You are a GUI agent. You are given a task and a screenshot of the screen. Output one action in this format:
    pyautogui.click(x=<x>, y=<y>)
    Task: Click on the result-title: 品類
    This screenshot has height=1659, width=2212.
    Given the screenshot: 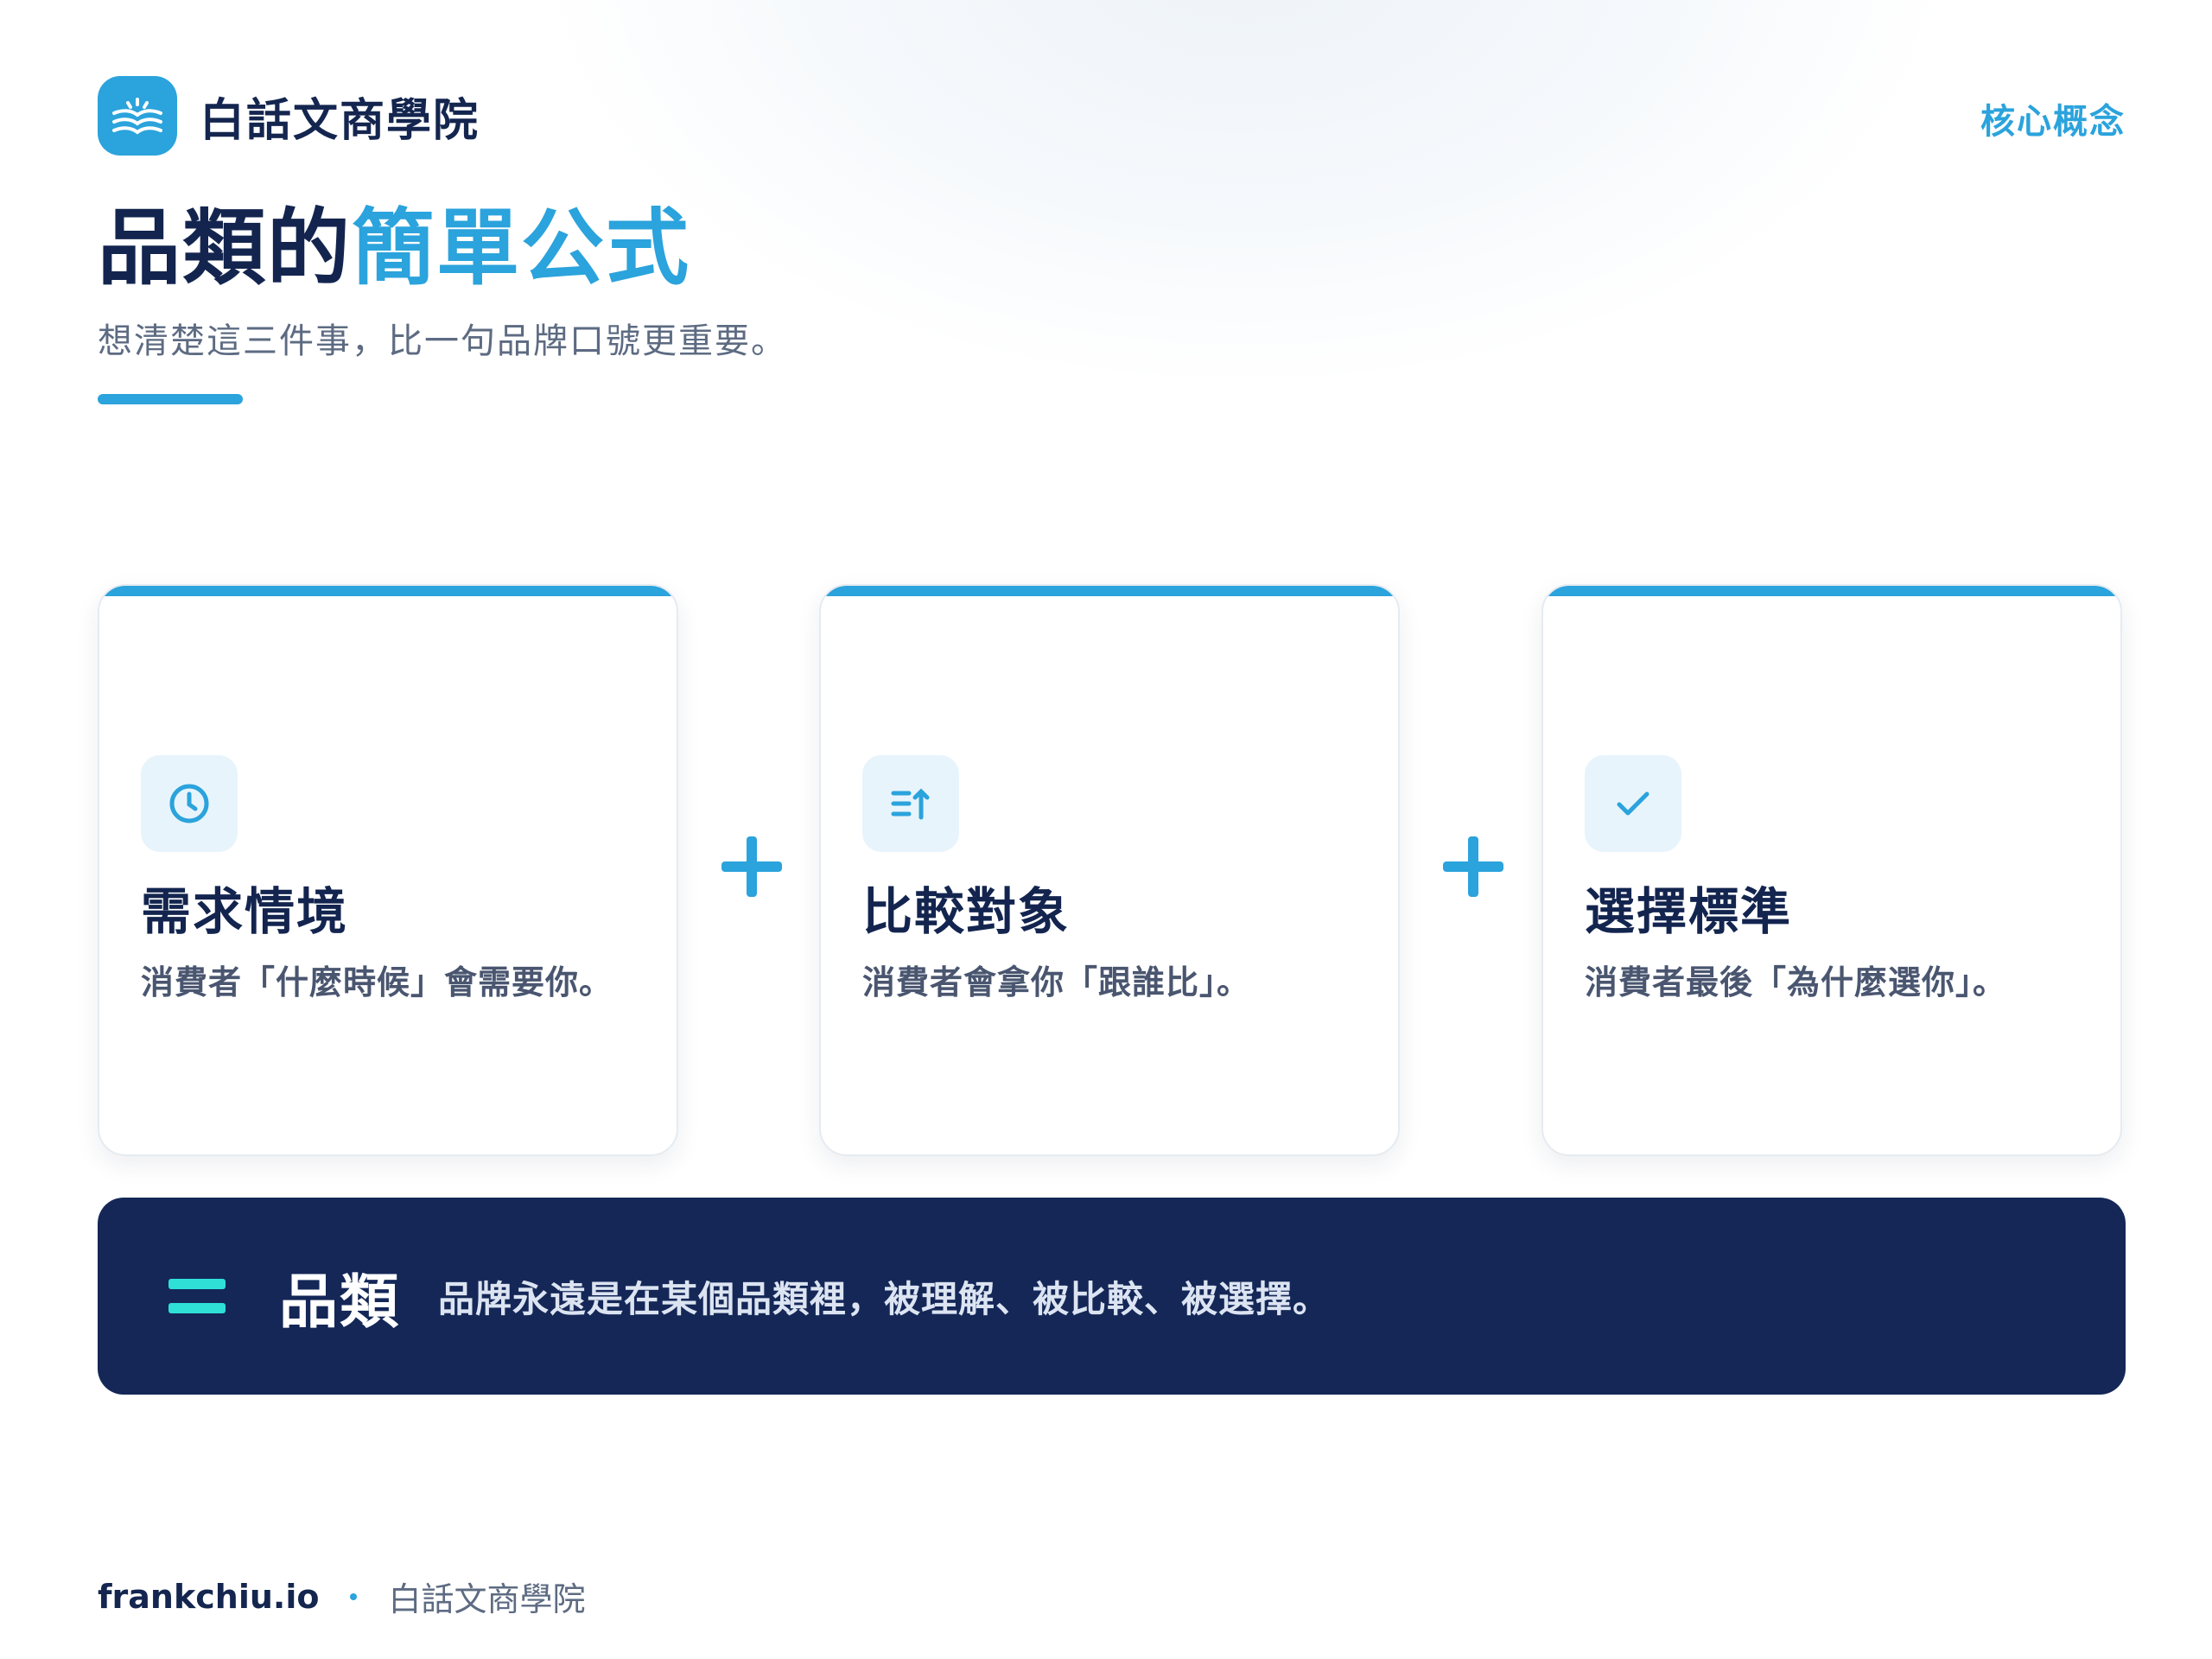 What is the action you would take?
    pyautogui.click(x=340, y=1302)
    